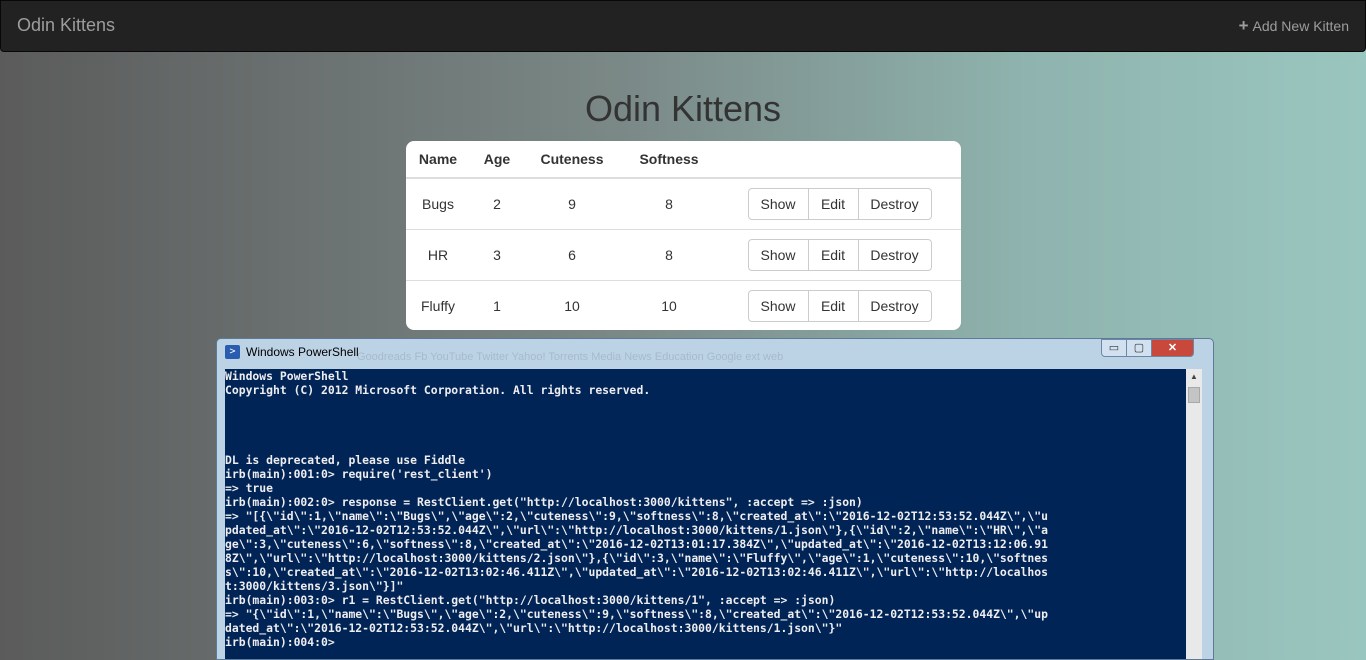 The width and height of the screenshot is (1366, 660). I want to click on cell-age: 1, so click(497, 305).